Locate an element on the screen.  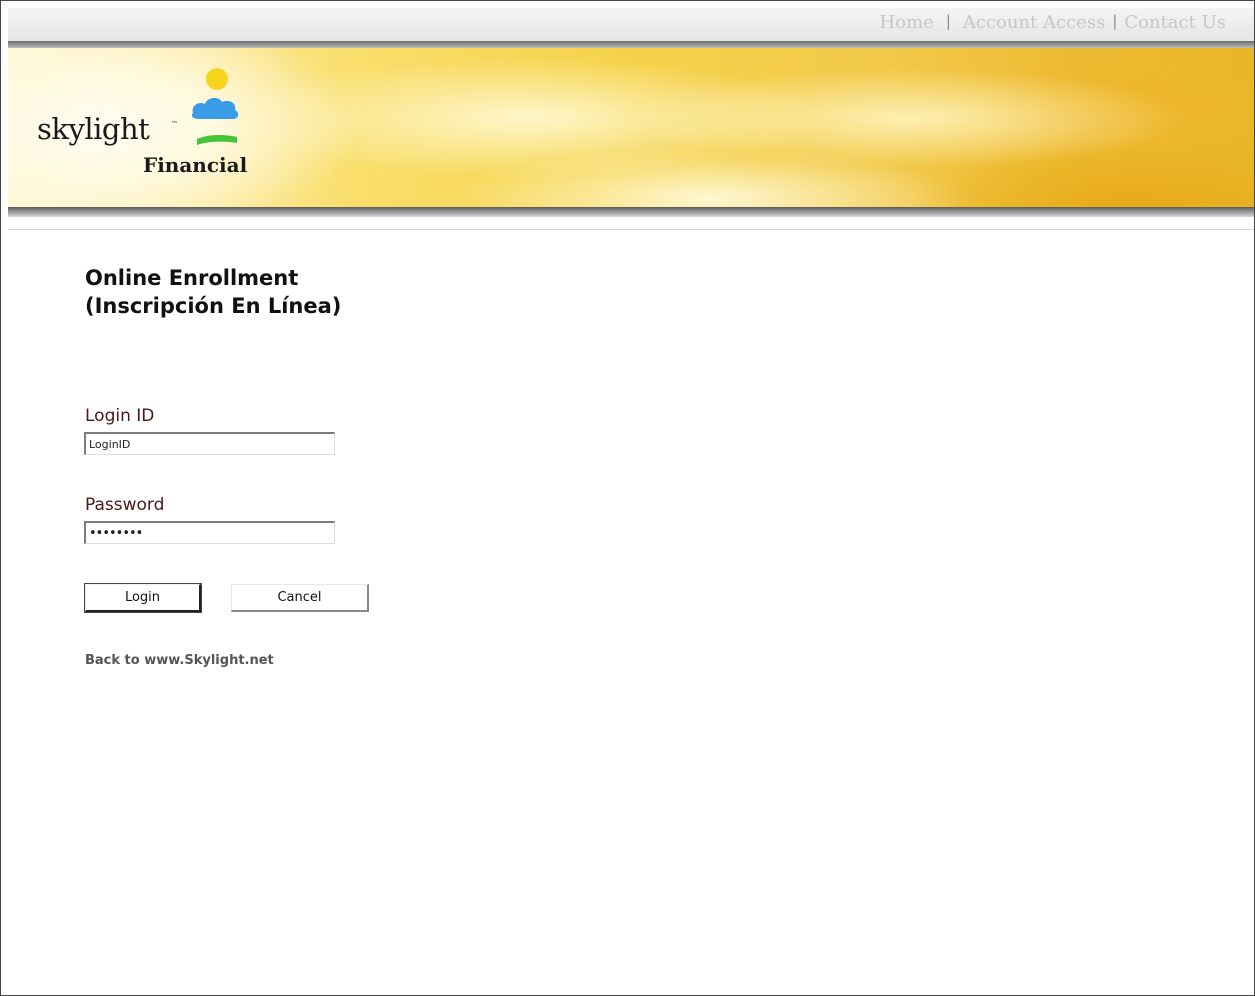
skylight-financial-logo: skylight ™ Financial is located at coordinates (157, 126).